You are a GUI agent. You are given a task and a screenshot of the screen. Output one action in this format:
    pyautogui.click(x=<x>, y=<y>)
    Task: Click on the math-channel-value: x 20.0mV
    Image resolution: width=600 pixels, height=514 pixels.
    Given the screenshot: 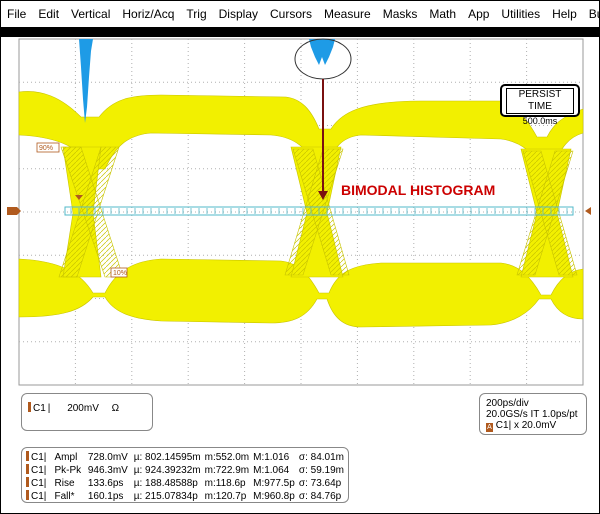 What is the action you would take?
    pyautogui.click(x=535, y=425)
    